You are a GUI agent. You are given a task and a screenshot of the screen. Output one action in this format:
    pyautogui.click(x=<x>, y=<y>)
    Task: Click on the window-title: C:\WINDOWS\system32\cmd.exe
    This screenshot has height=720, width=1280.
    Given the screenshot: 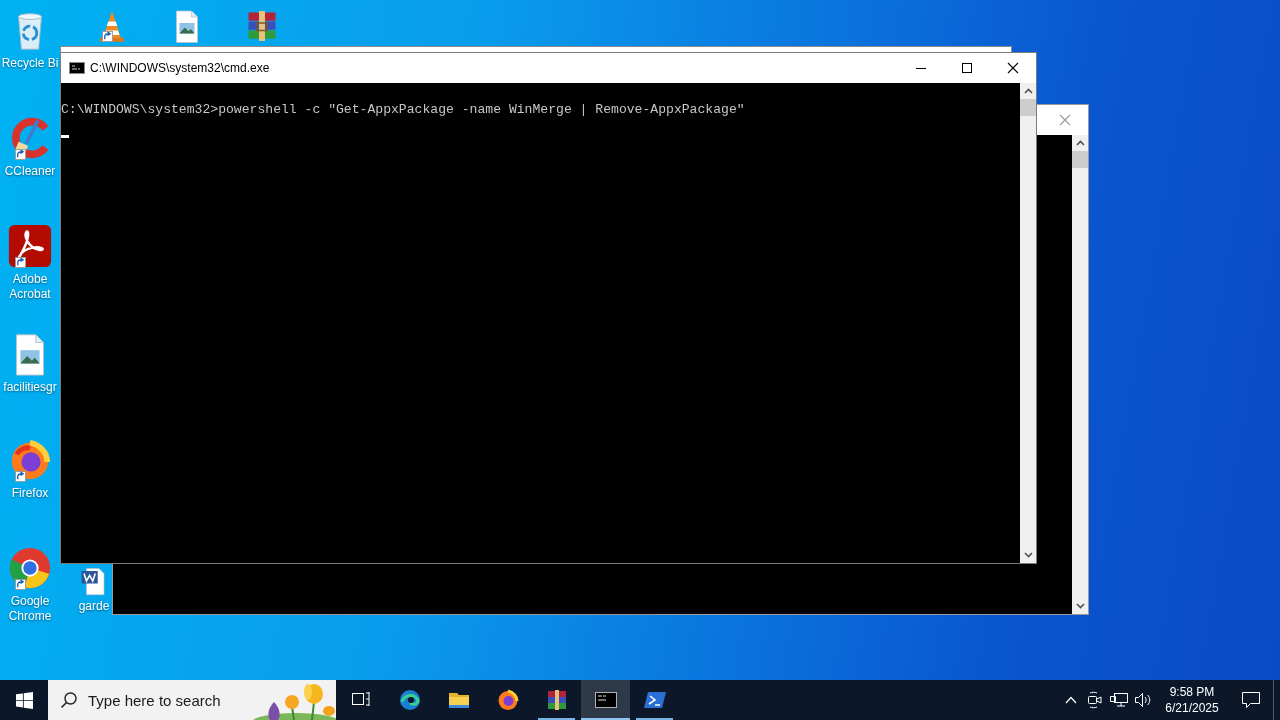 What is the action you would take?
    pyautogui.click(x=180, y=68)
    